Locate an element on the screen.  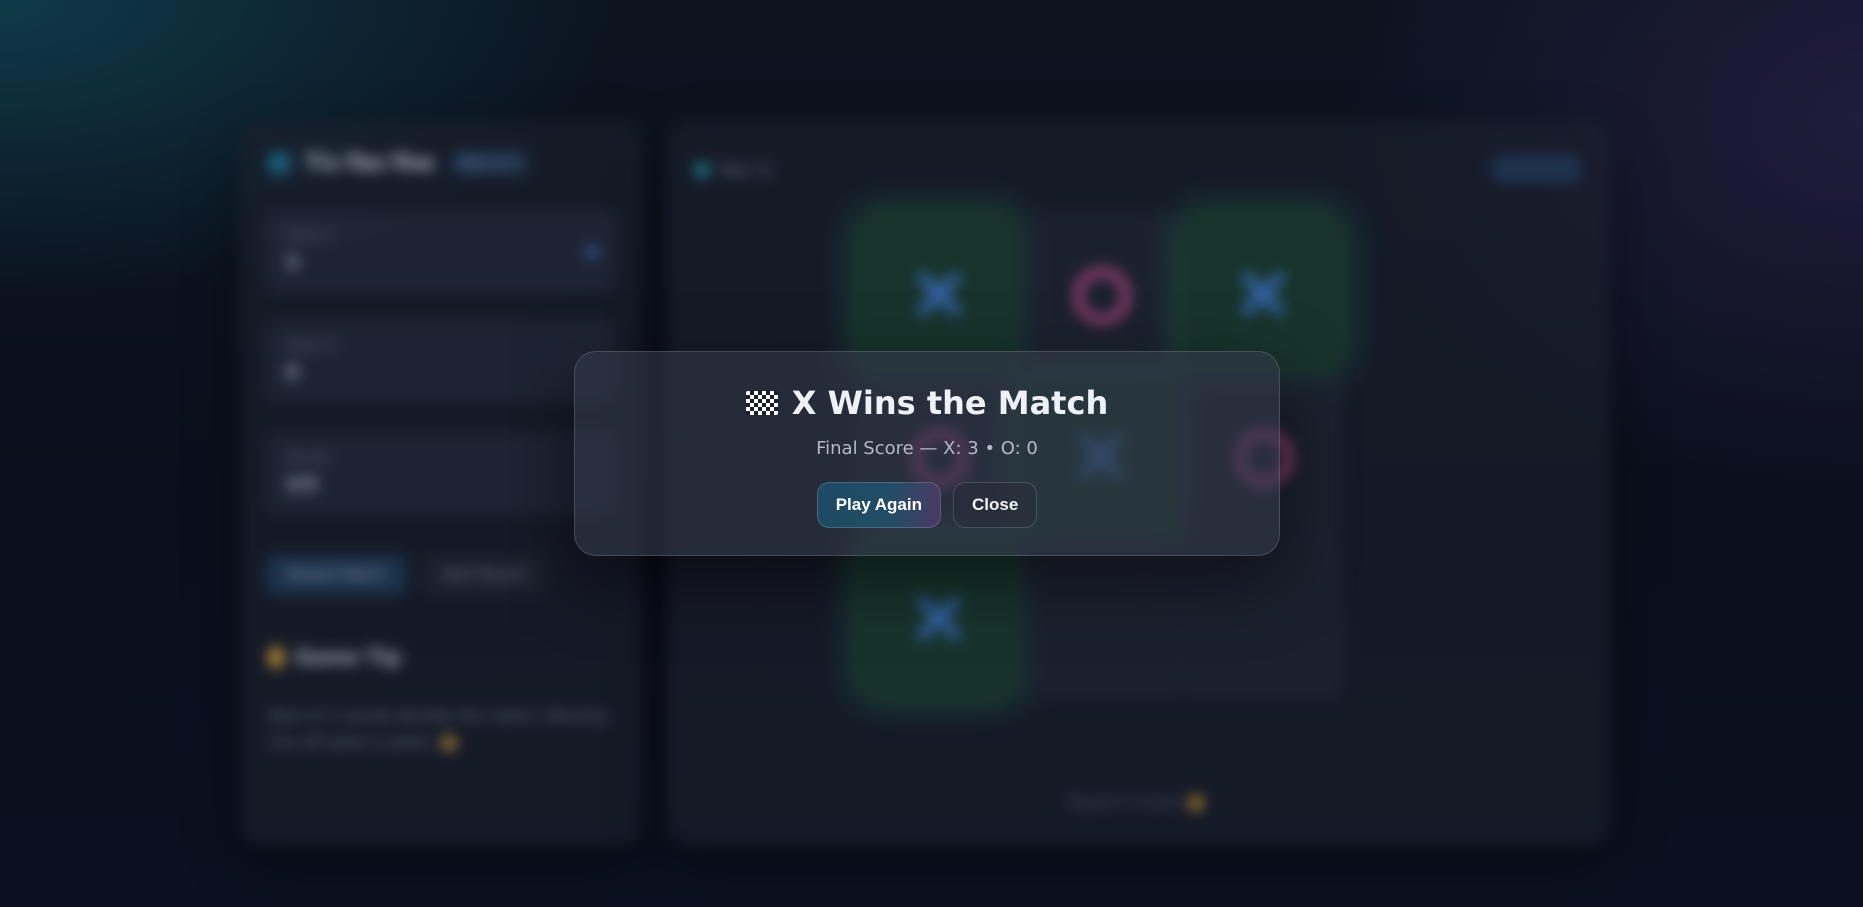
dialog-title-row: X Wins the Match is located at coordinates (927, 403).